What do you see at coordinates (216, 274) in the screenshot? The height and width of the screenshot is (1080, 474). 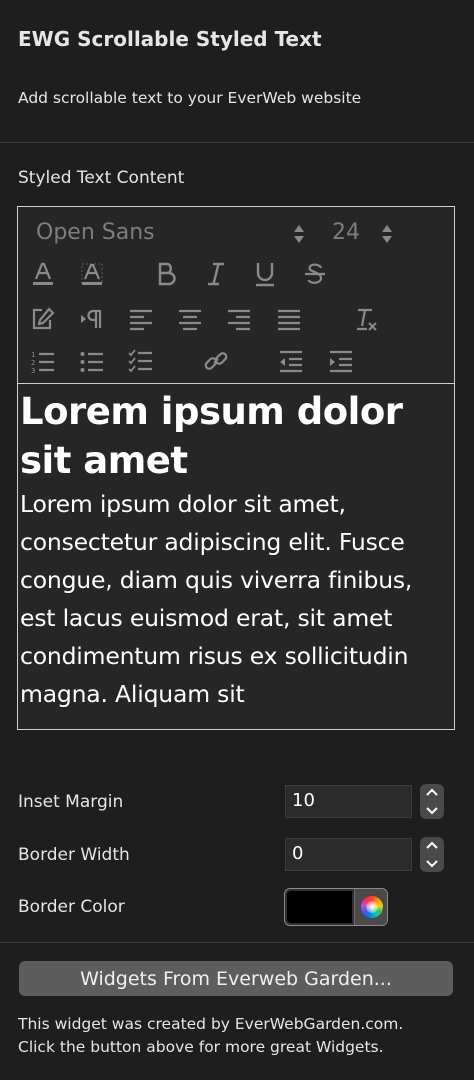 I see `italic-icon` at bounding box center [216, 274].